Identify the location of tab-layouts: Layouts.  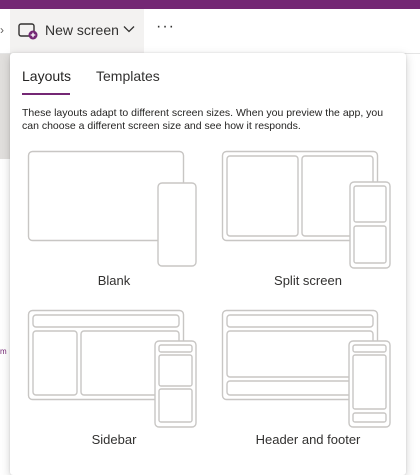
(46, 76).